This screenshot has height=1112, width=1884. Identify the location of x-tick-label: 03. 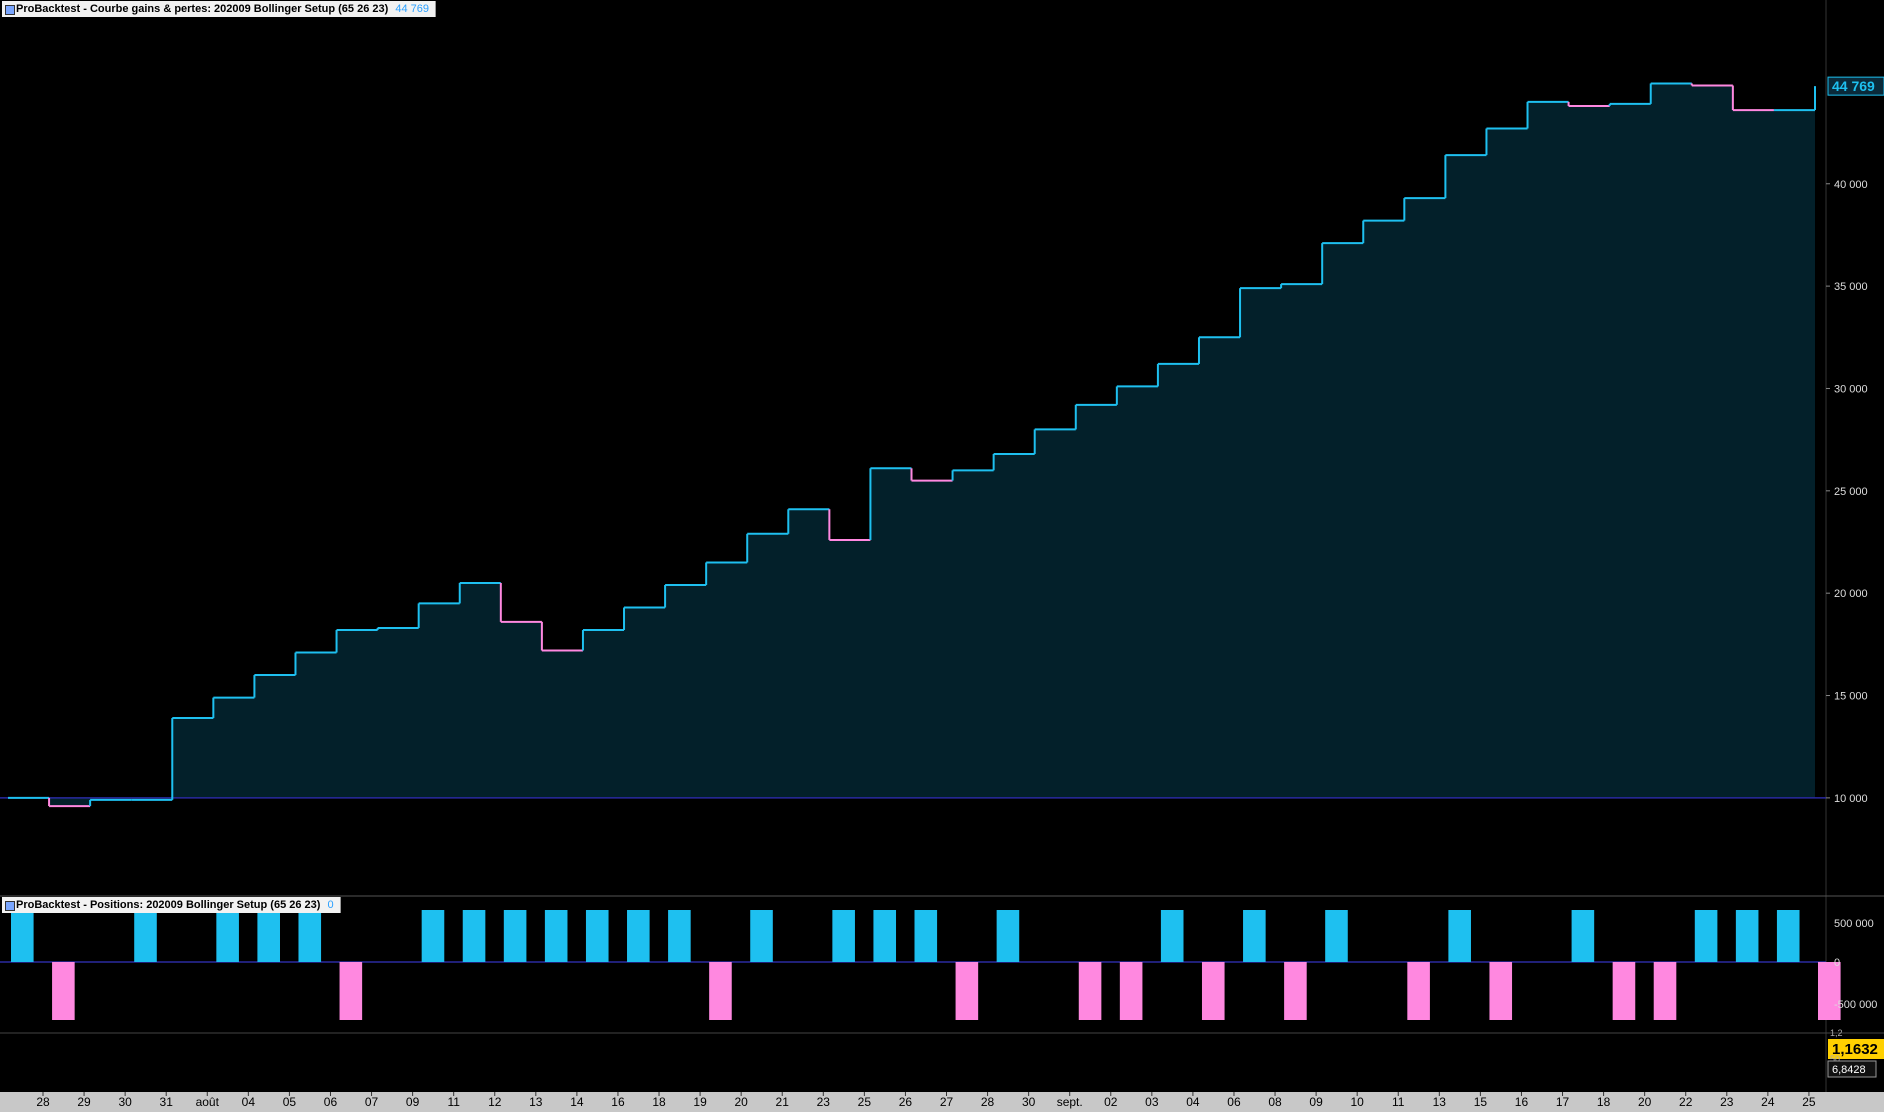
(1152, 1102).